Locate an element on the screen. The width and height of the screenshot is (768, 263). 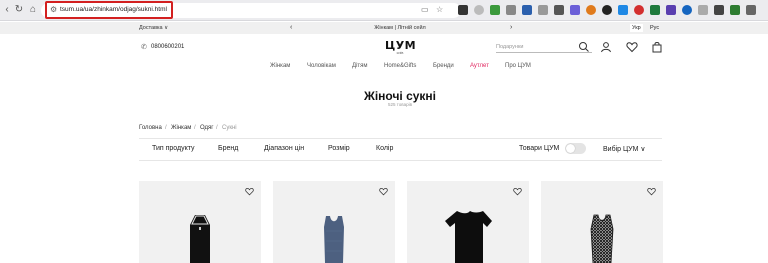
puzzle-icon is located at coordinates (751, 10).